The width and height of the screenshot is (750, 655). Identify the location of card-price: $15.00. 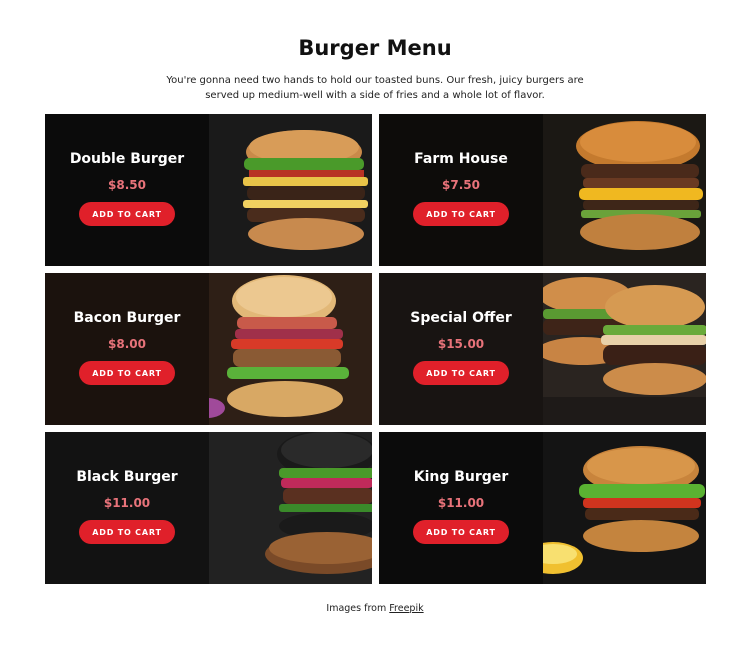
(461, 344).